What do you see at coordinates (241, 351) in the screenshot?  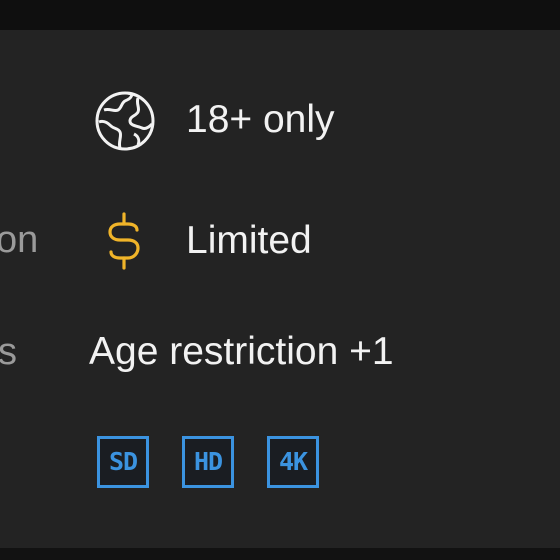 I see `age-restriction-value: Age restriction +1` at bounding box center [241, 351].